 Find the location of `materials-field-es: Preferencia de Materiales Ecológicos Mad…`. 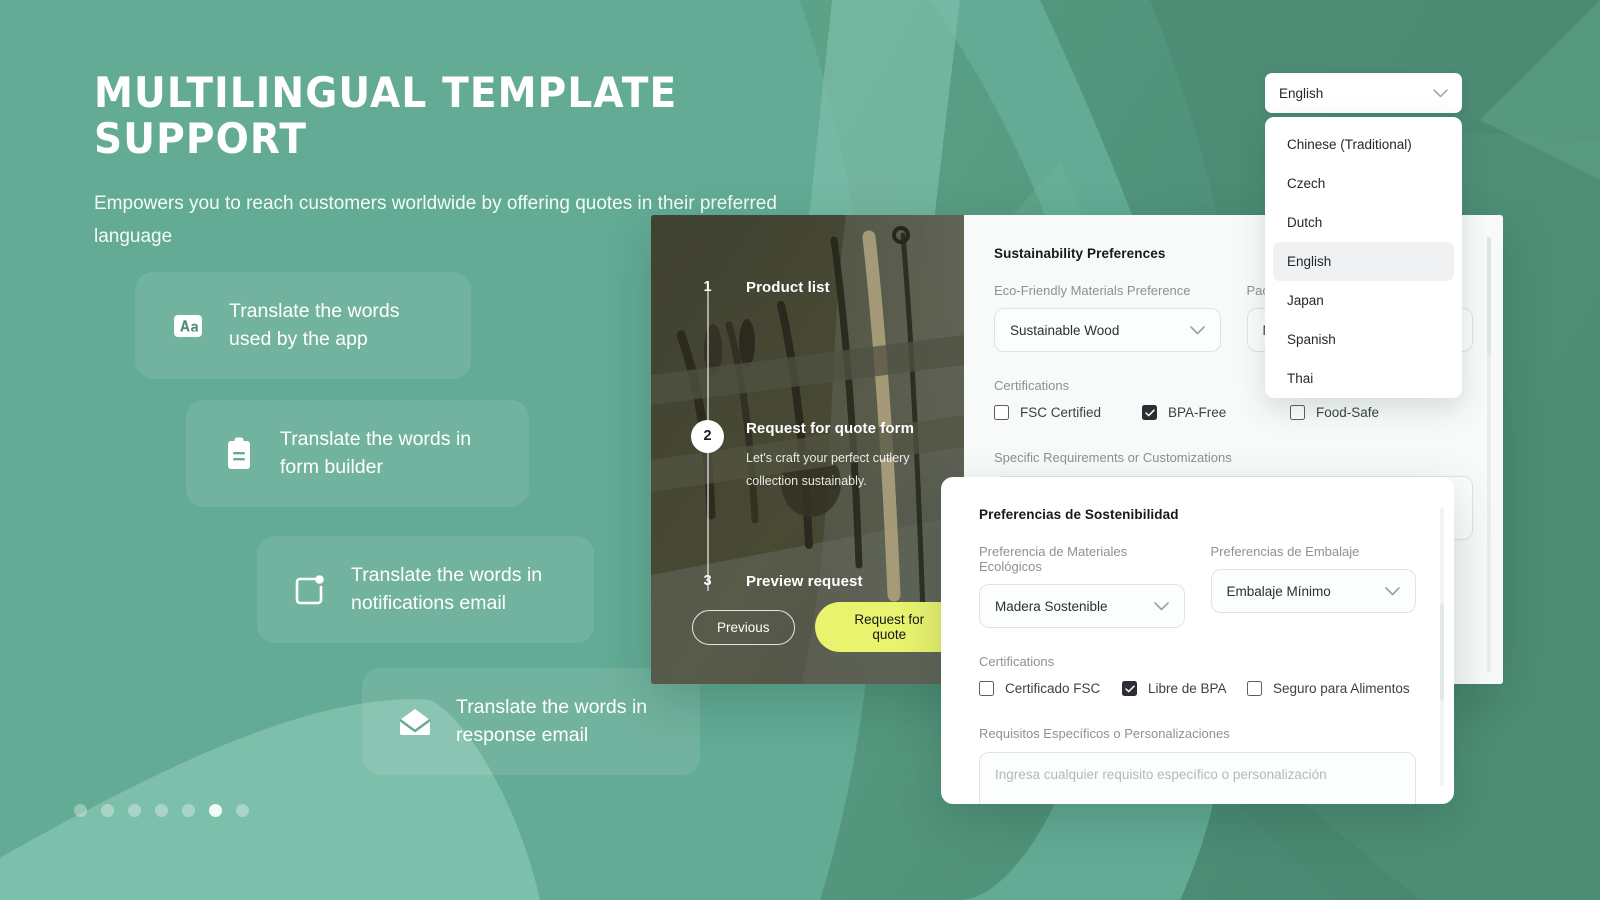

materials-field-es: Preferencia de Materiales Ecológicos Mad… is located at coordinates (1082, 586).